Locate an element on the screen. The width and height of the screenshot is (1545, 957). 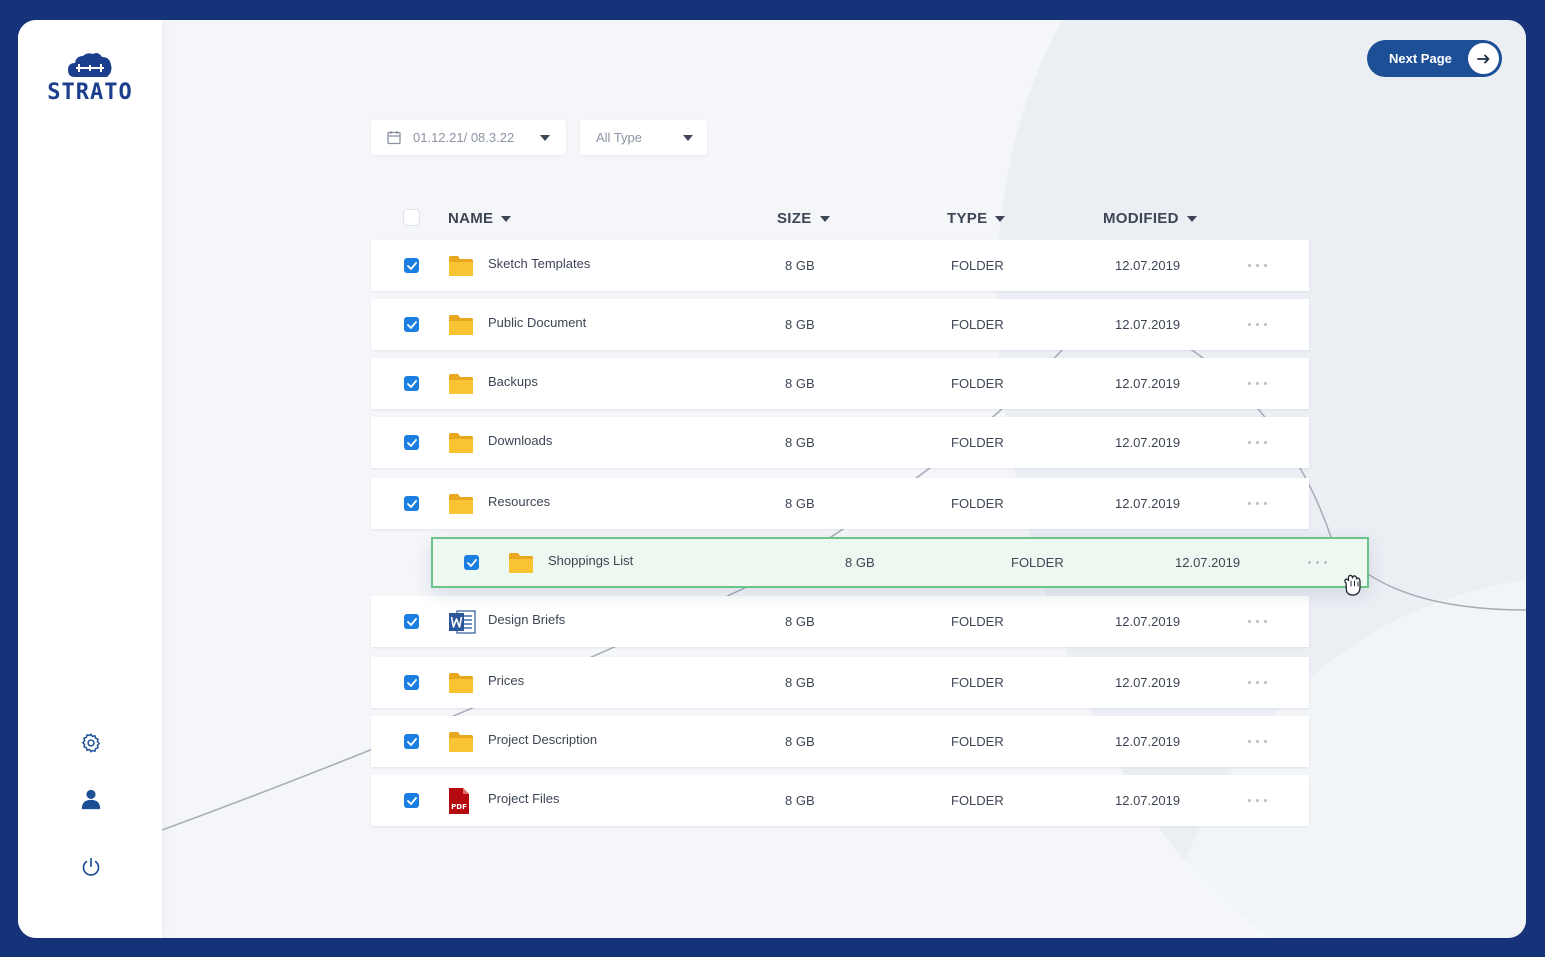
type-filter: All Type is located at coordinates (643, 137).